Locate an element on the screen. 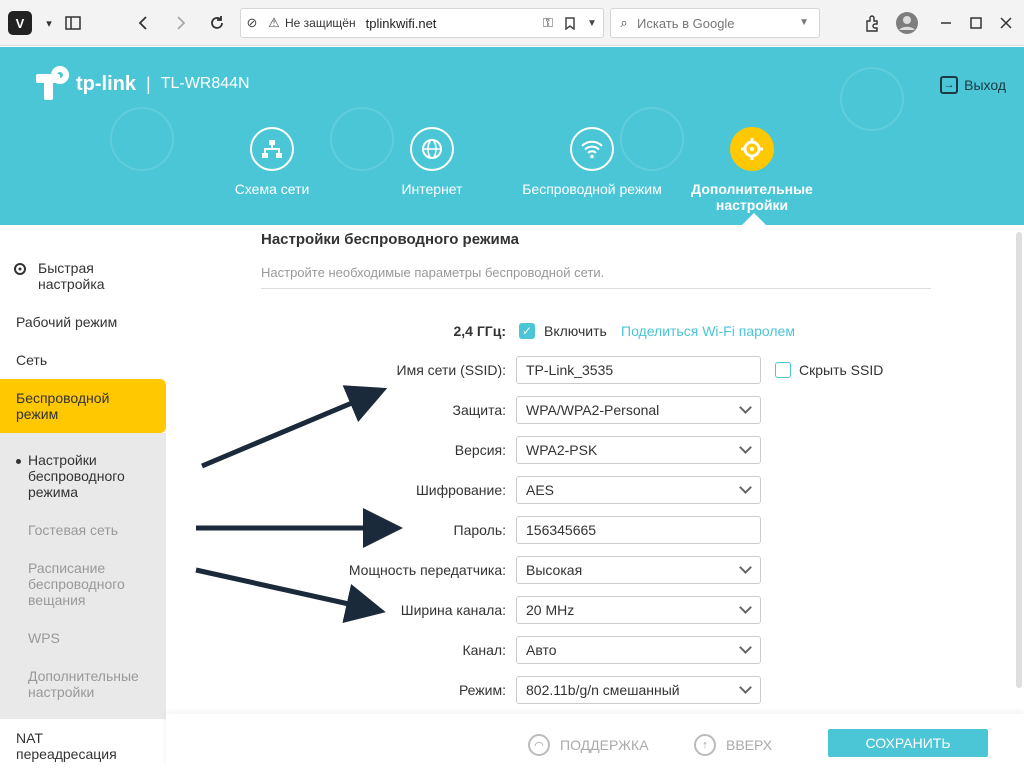 This screenshot has height=768, width=1024. password-input: 156345665 is located at coordinates (638, 530).